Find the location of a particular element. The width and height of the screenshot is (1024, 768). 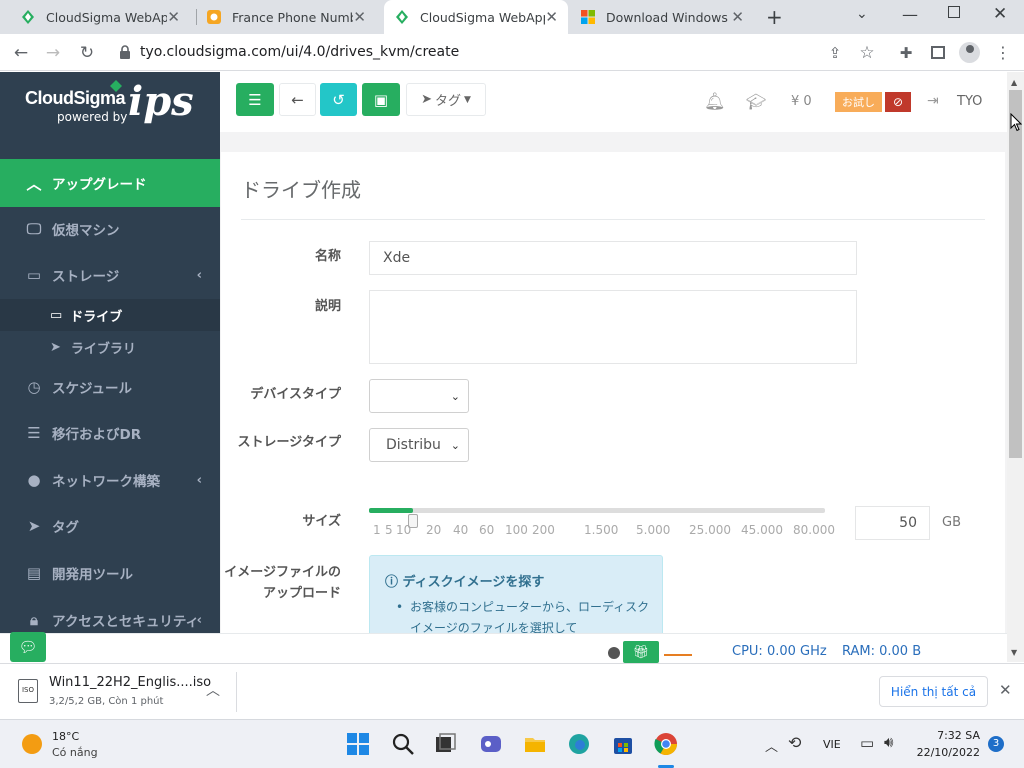

back-icon: ← is located at coordinates (21, 53).